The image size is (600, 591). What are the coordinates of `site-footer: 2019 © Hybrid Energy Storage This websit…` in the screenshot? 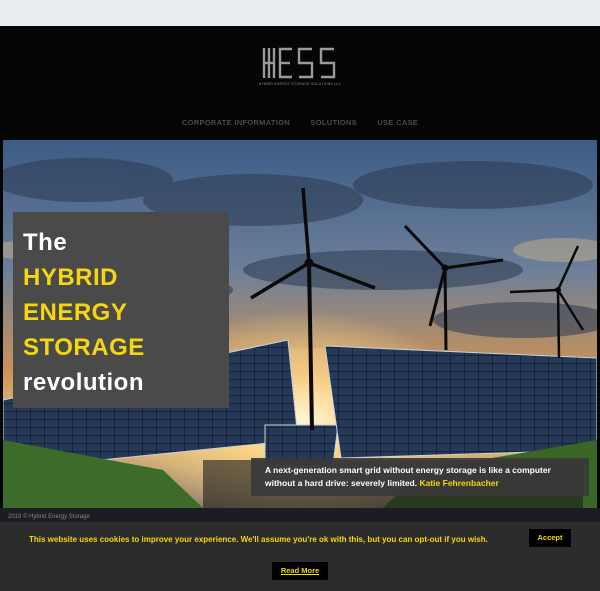 It's located at (300, 549).